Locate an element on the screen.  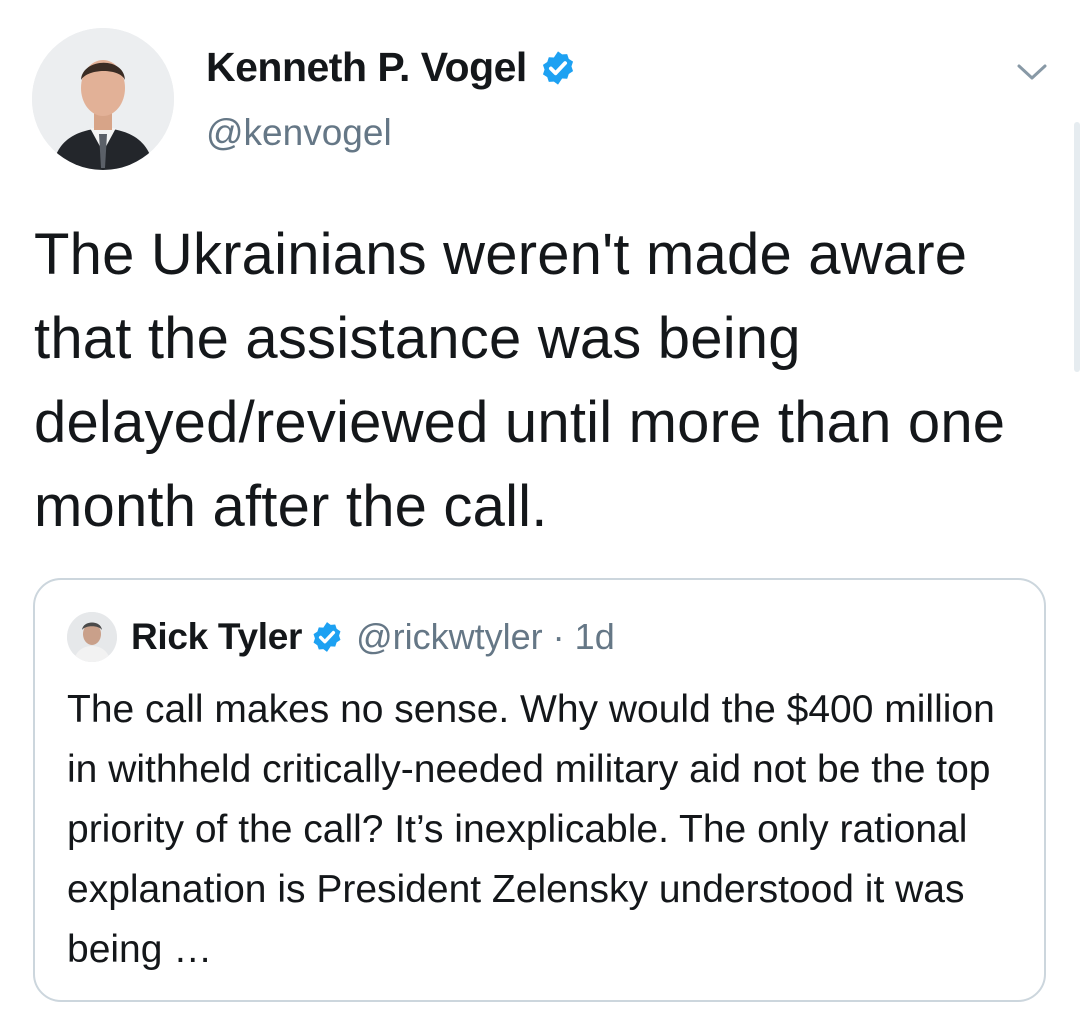
author-name-row: Kenneth P. Vogel is located at coordinates (391, 67).